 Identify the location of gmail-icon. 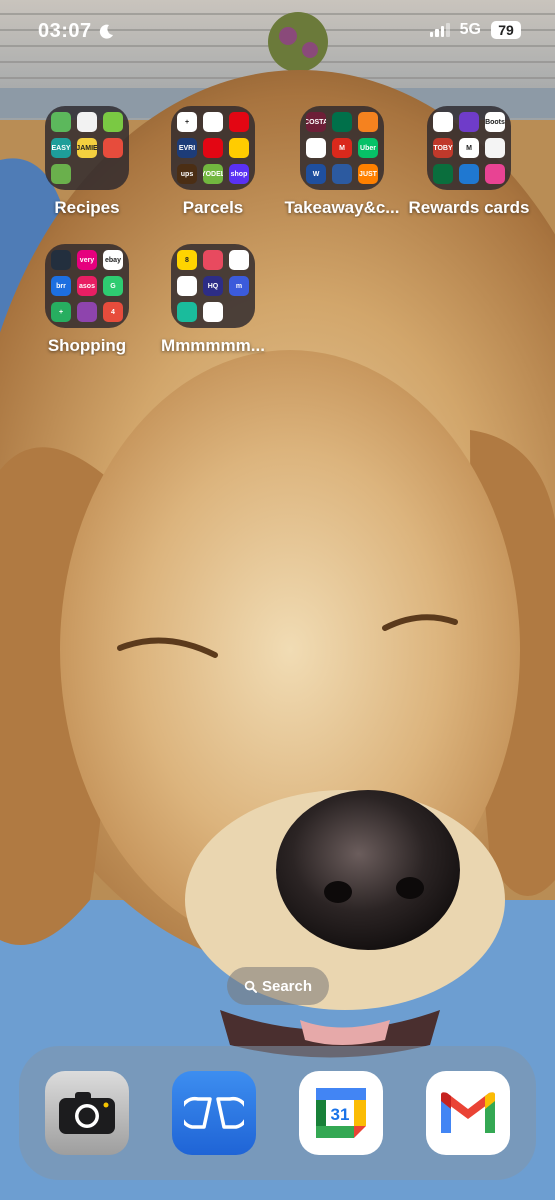
(468, 1112).